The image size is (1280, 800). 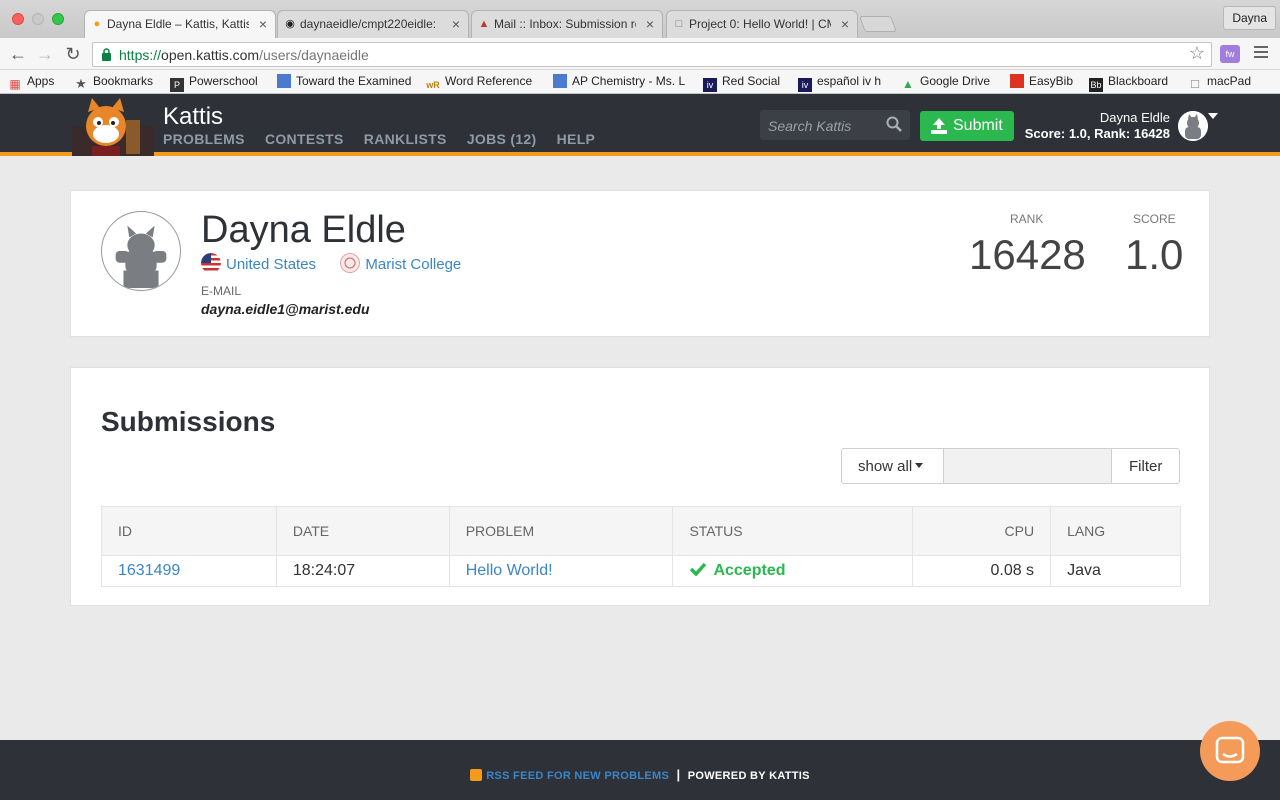 I want to click on submission-status-cell: Accepted, so click(x=793, y=571).